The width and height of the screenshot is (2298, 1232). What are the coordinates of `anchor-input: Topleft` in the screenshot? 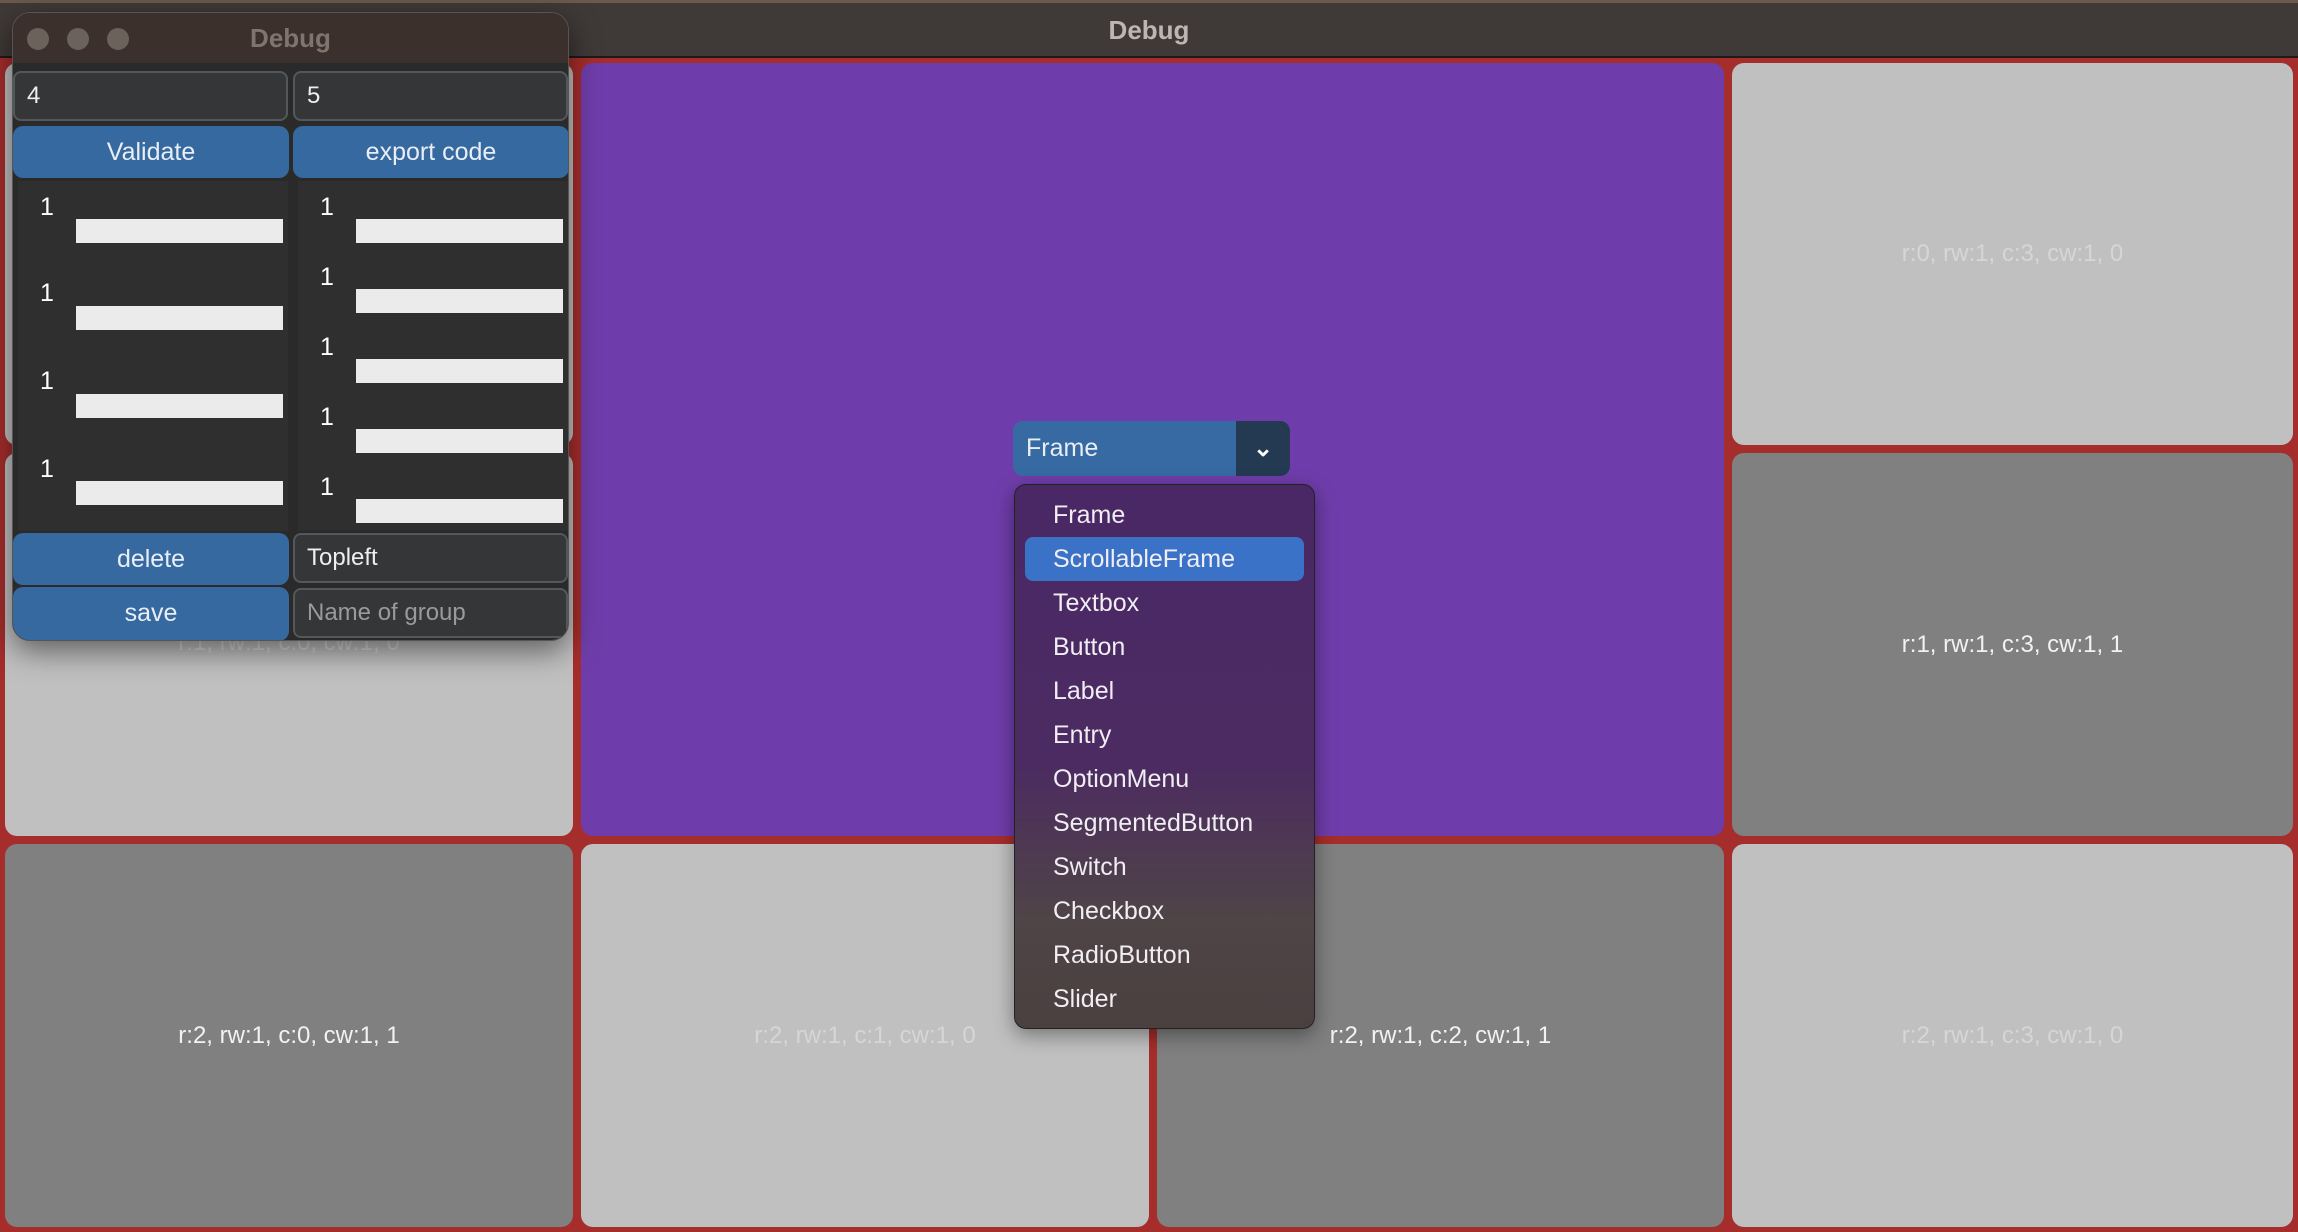 It's located at (430, 558).